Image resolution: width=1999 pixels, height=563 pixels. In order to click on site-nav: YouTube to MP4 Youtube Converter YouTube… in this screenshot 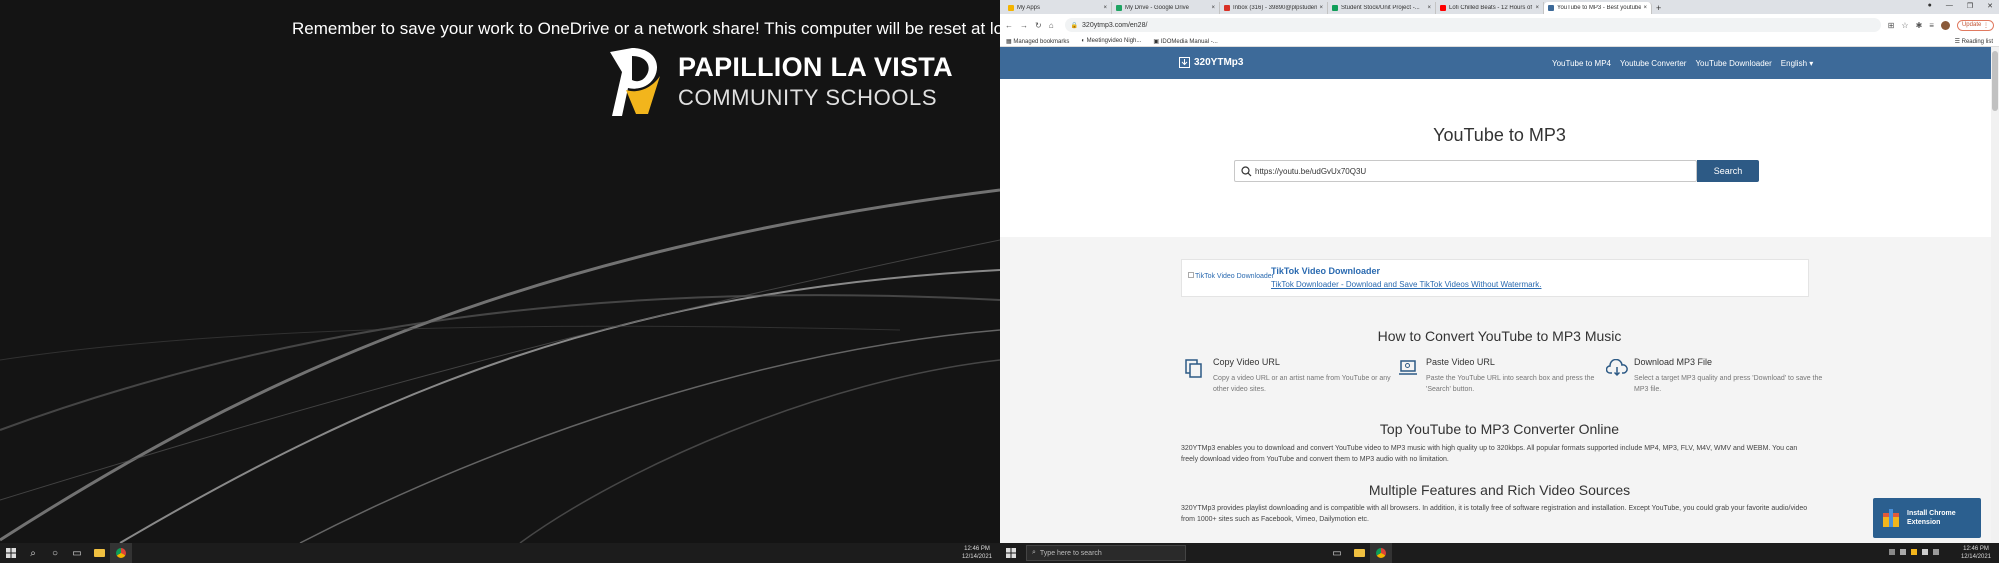, I will do `click(1682, 63)`.